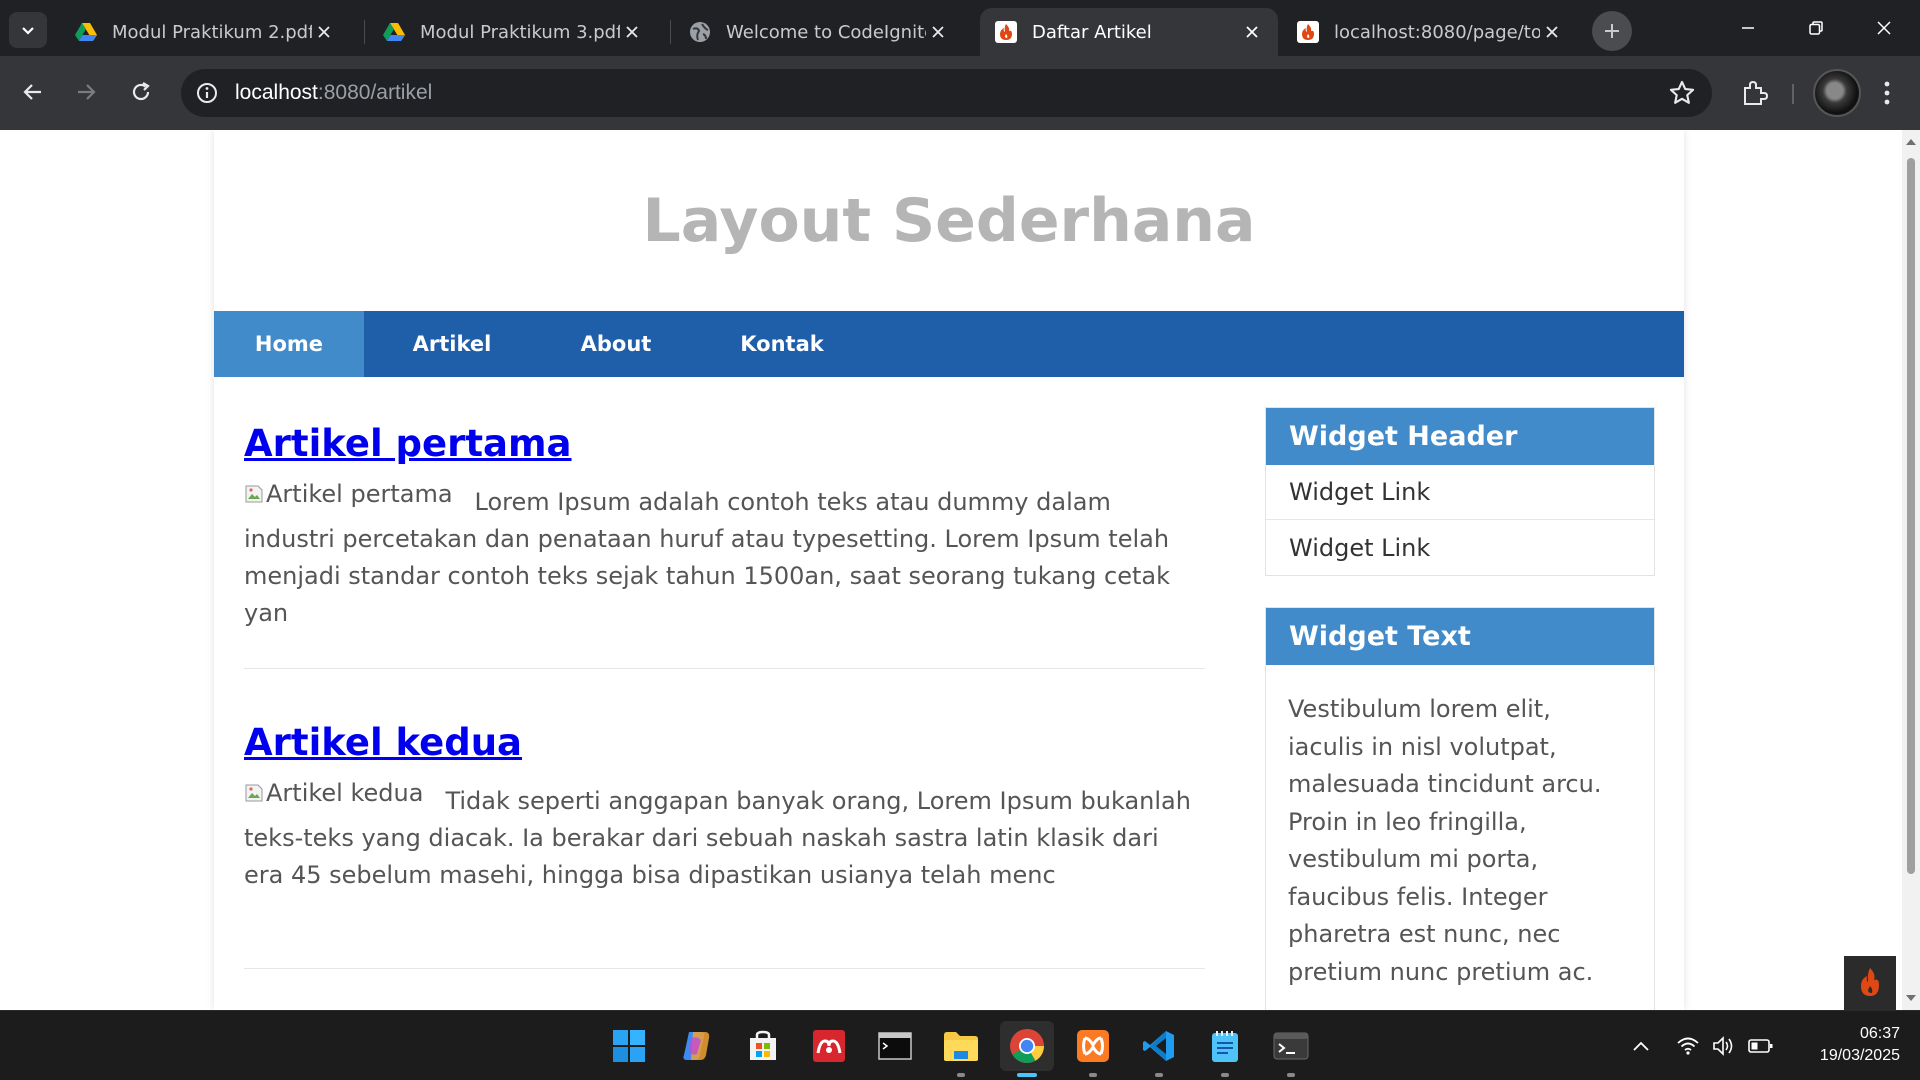 The image size is (1920, 1080). Describe the element at coordinates (452, 344) in the screenshot. I see `nav-artikel: Artikel` at that location.